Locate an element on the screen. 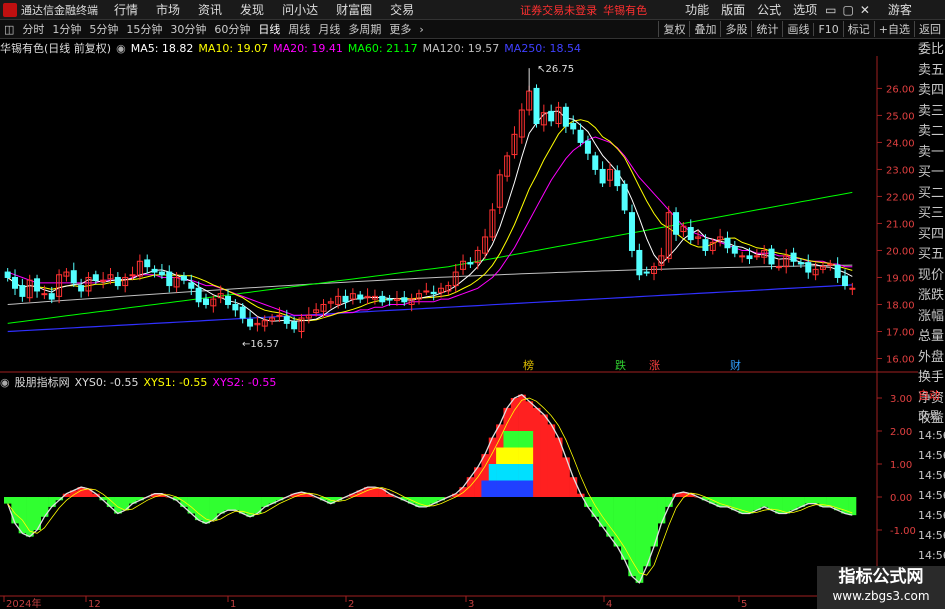 This screenshot has width=945, height=609. ytick-label: 25.00 is located at coordinates (900, 116).